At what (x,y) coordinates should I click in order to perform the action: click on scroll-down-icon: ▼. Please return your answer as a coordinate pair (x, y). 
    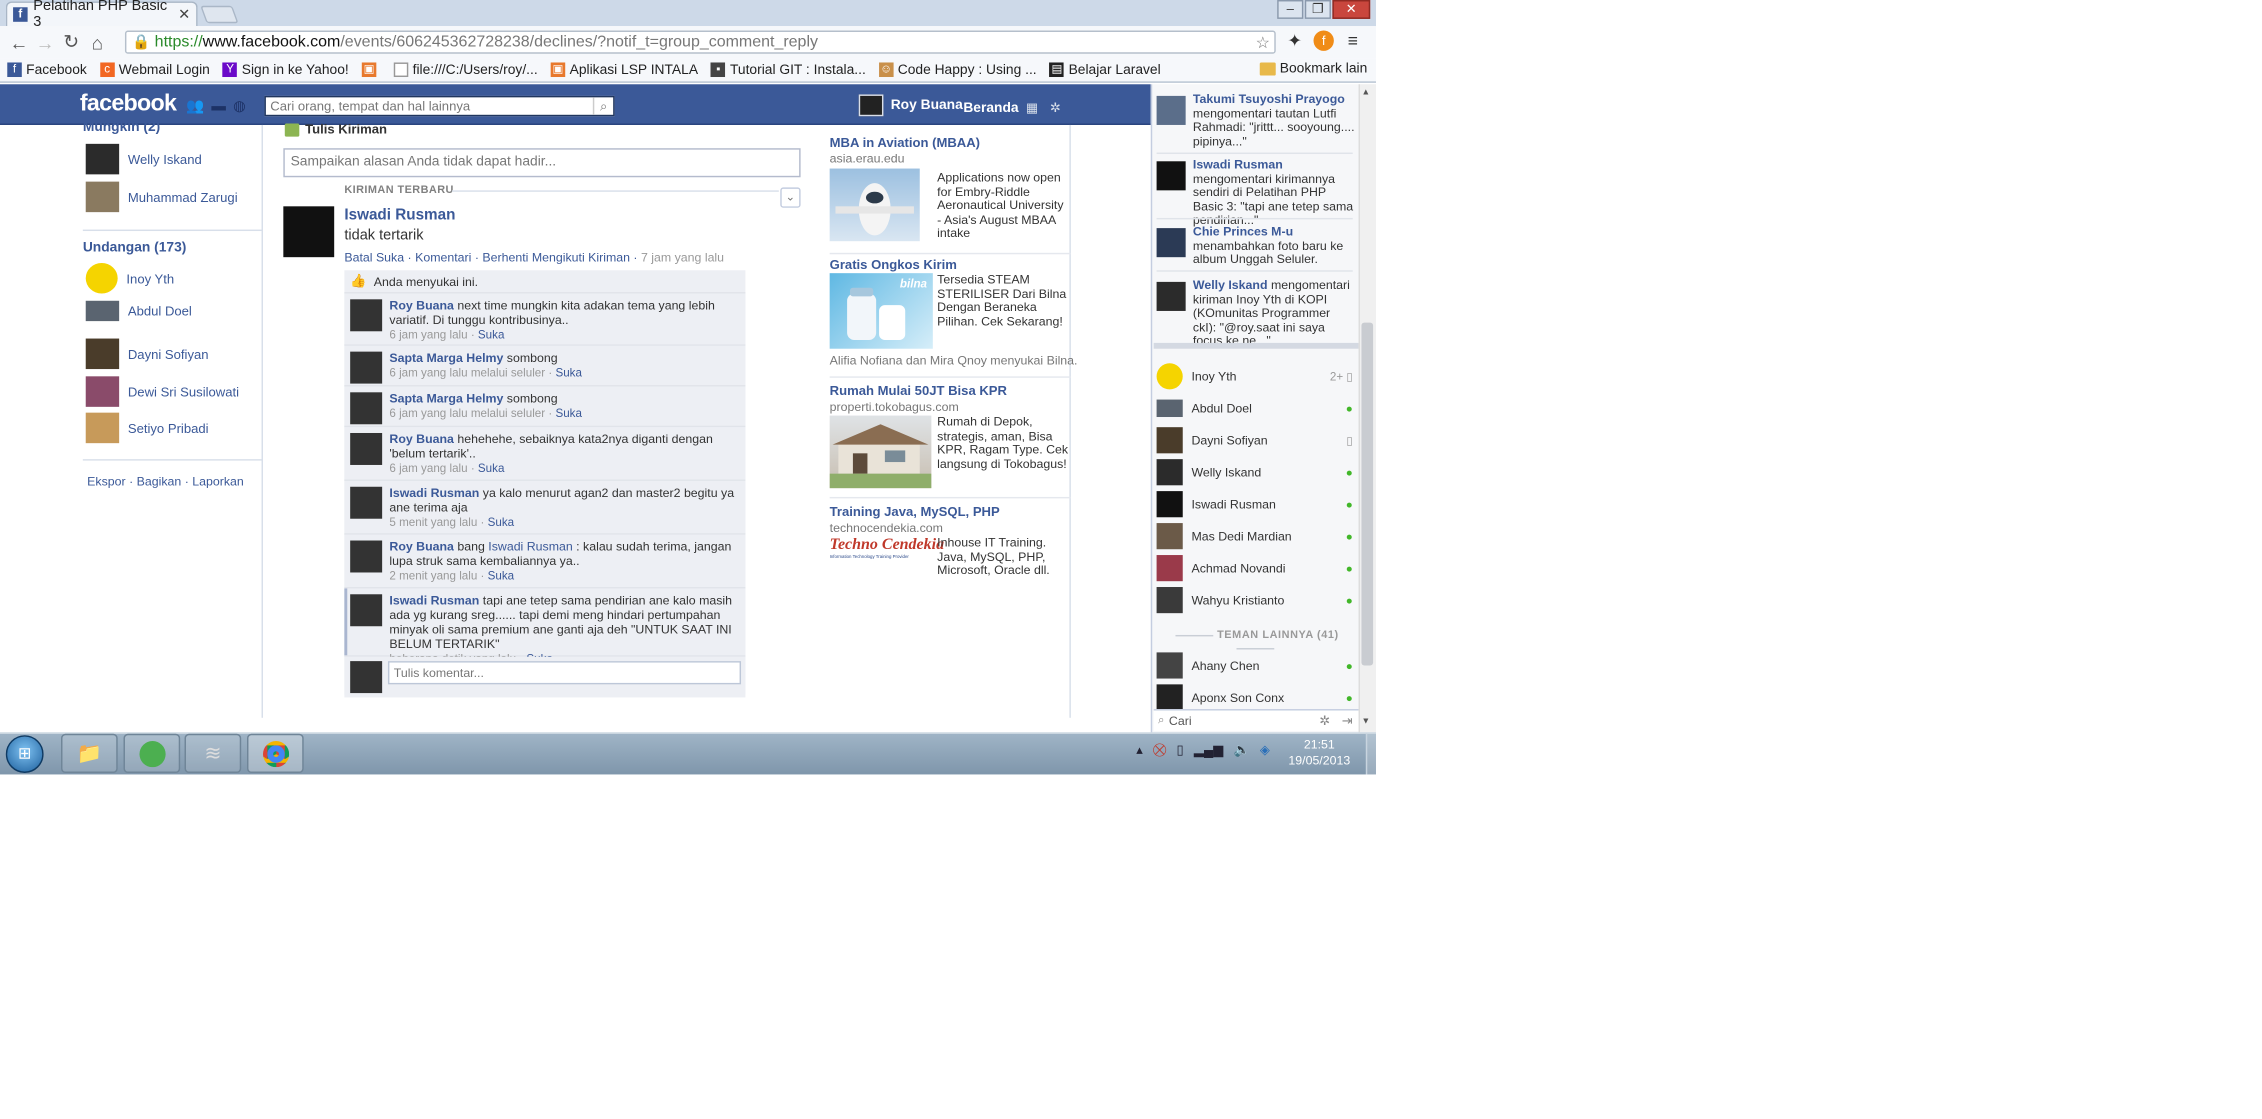
    Looking at the image, I should click on (1365, 722).